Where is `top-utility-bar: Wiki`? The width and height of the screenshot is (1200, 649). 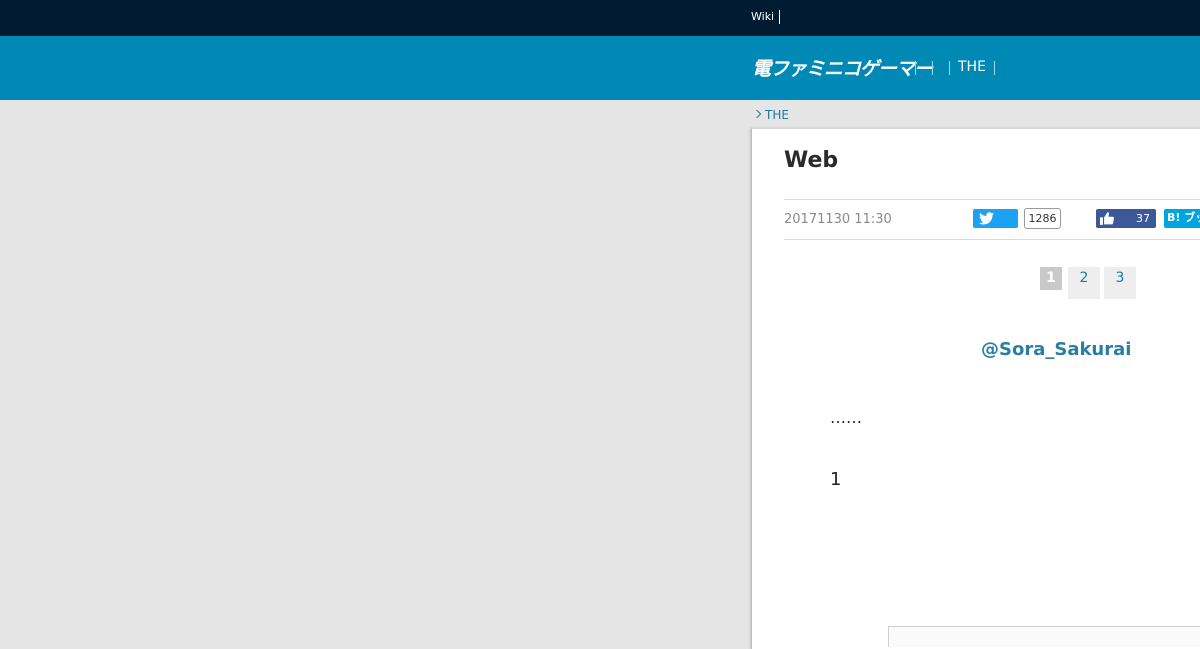
top-utility-bar: Wiki is located at coordinates (600, 18).